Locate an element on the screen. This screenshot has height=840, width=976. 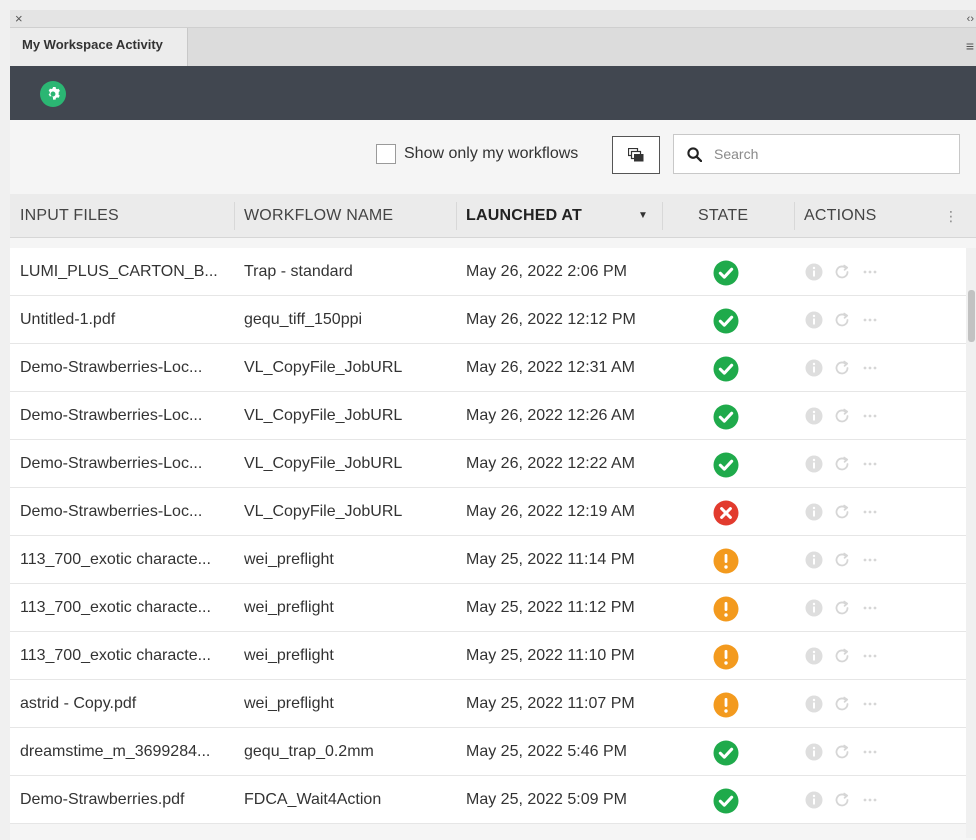
sort-descending-icon: ▼ is located at coordinates (643, 216).